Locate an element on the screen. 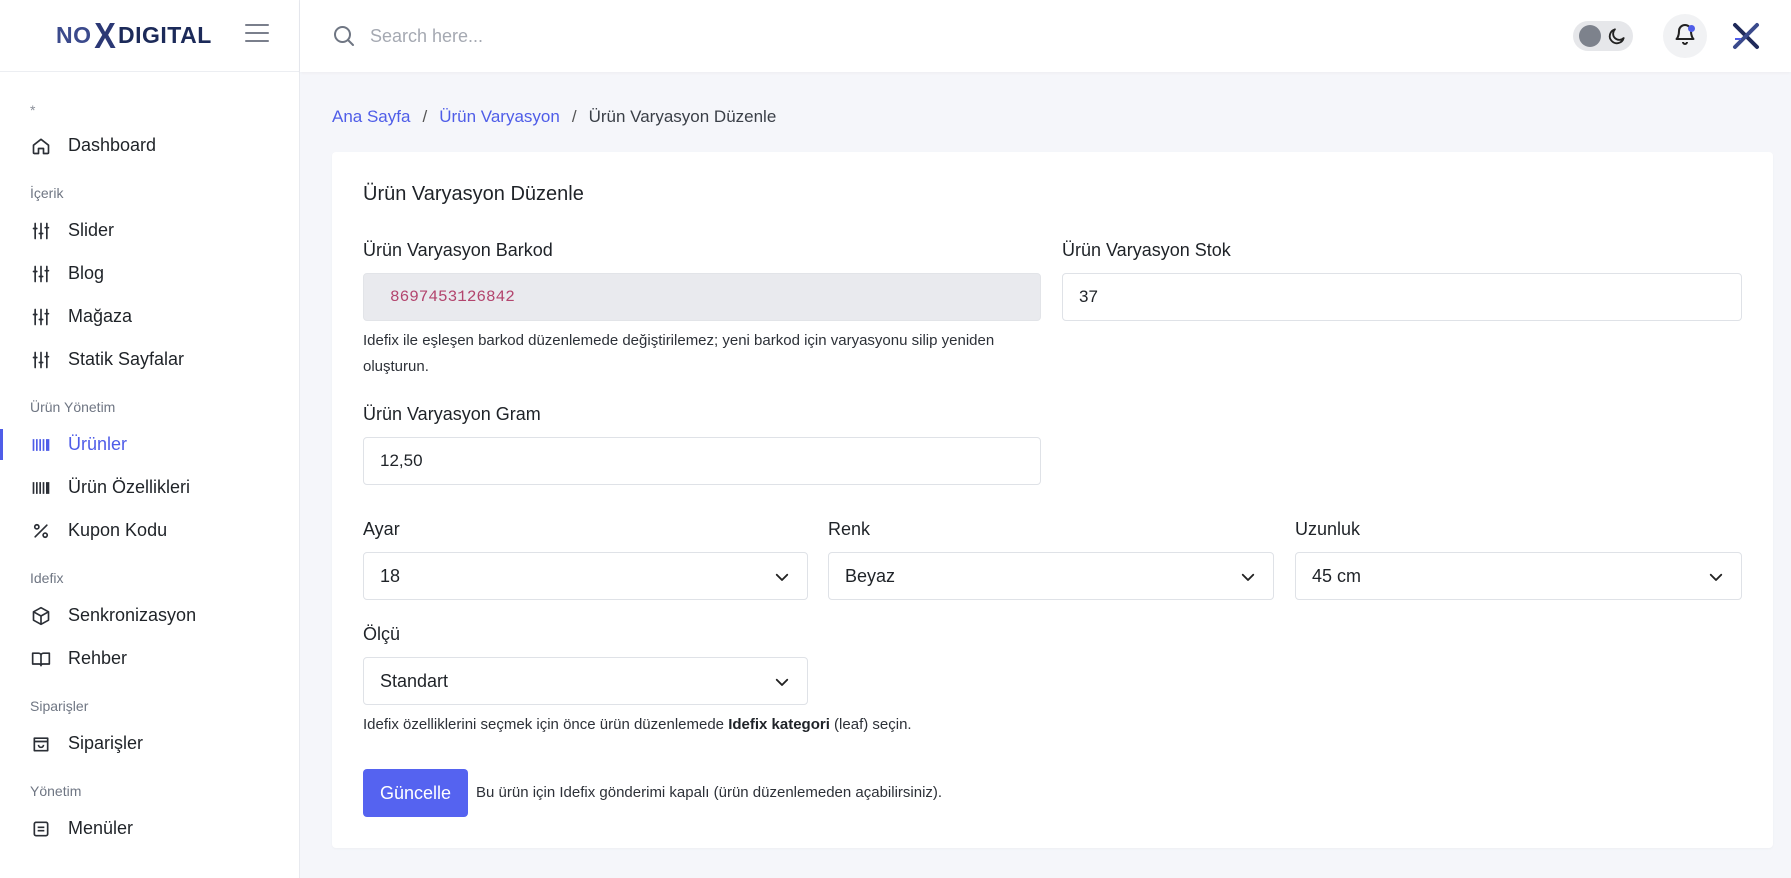 The width and height of the screenshot is (1791, 878). sidebar-item-blog: Blog is located at coordinates (149, 273).